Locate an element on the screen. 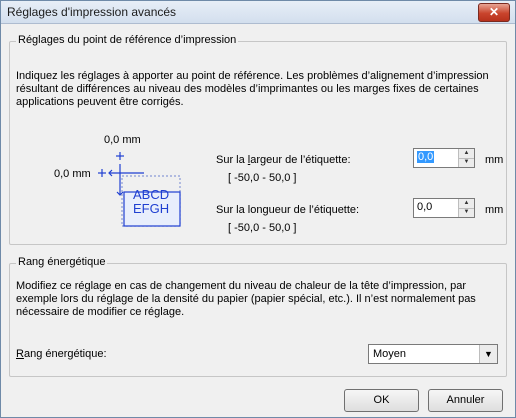 The height and width of the screenshot is (418, 516). dialog-title: Réglages d'impression avancés is located at coordinates (92, 12).